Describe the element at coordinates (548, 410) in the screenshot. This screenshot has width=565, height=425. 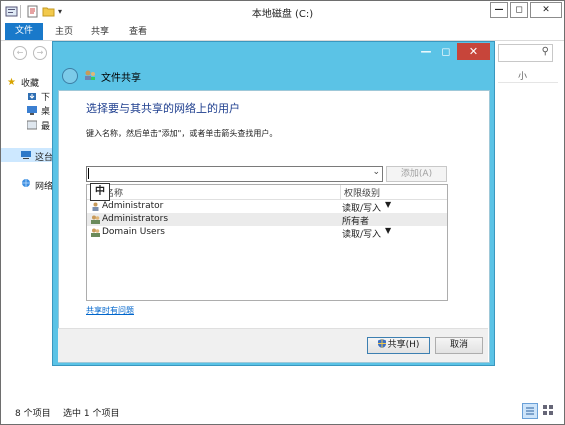
I see `large-icons-view-icon` at that location.